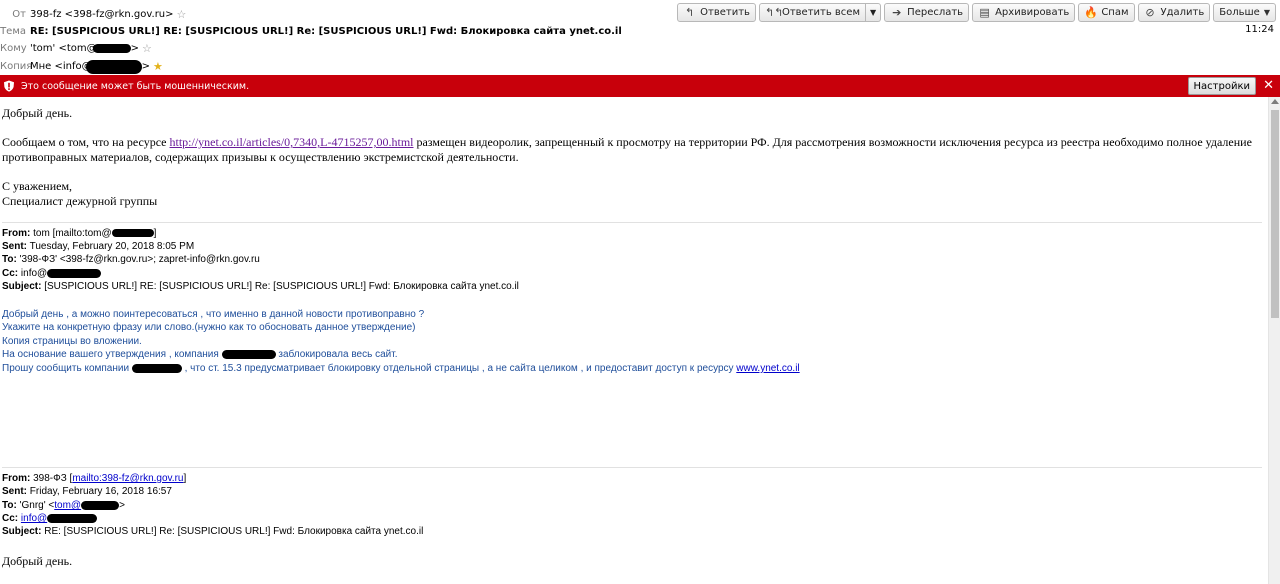 The height and width of the screenshot is (584, 1280). Describe the element at coordinates (19, 14) in the screenshot. I see `from-label: От` at that location.